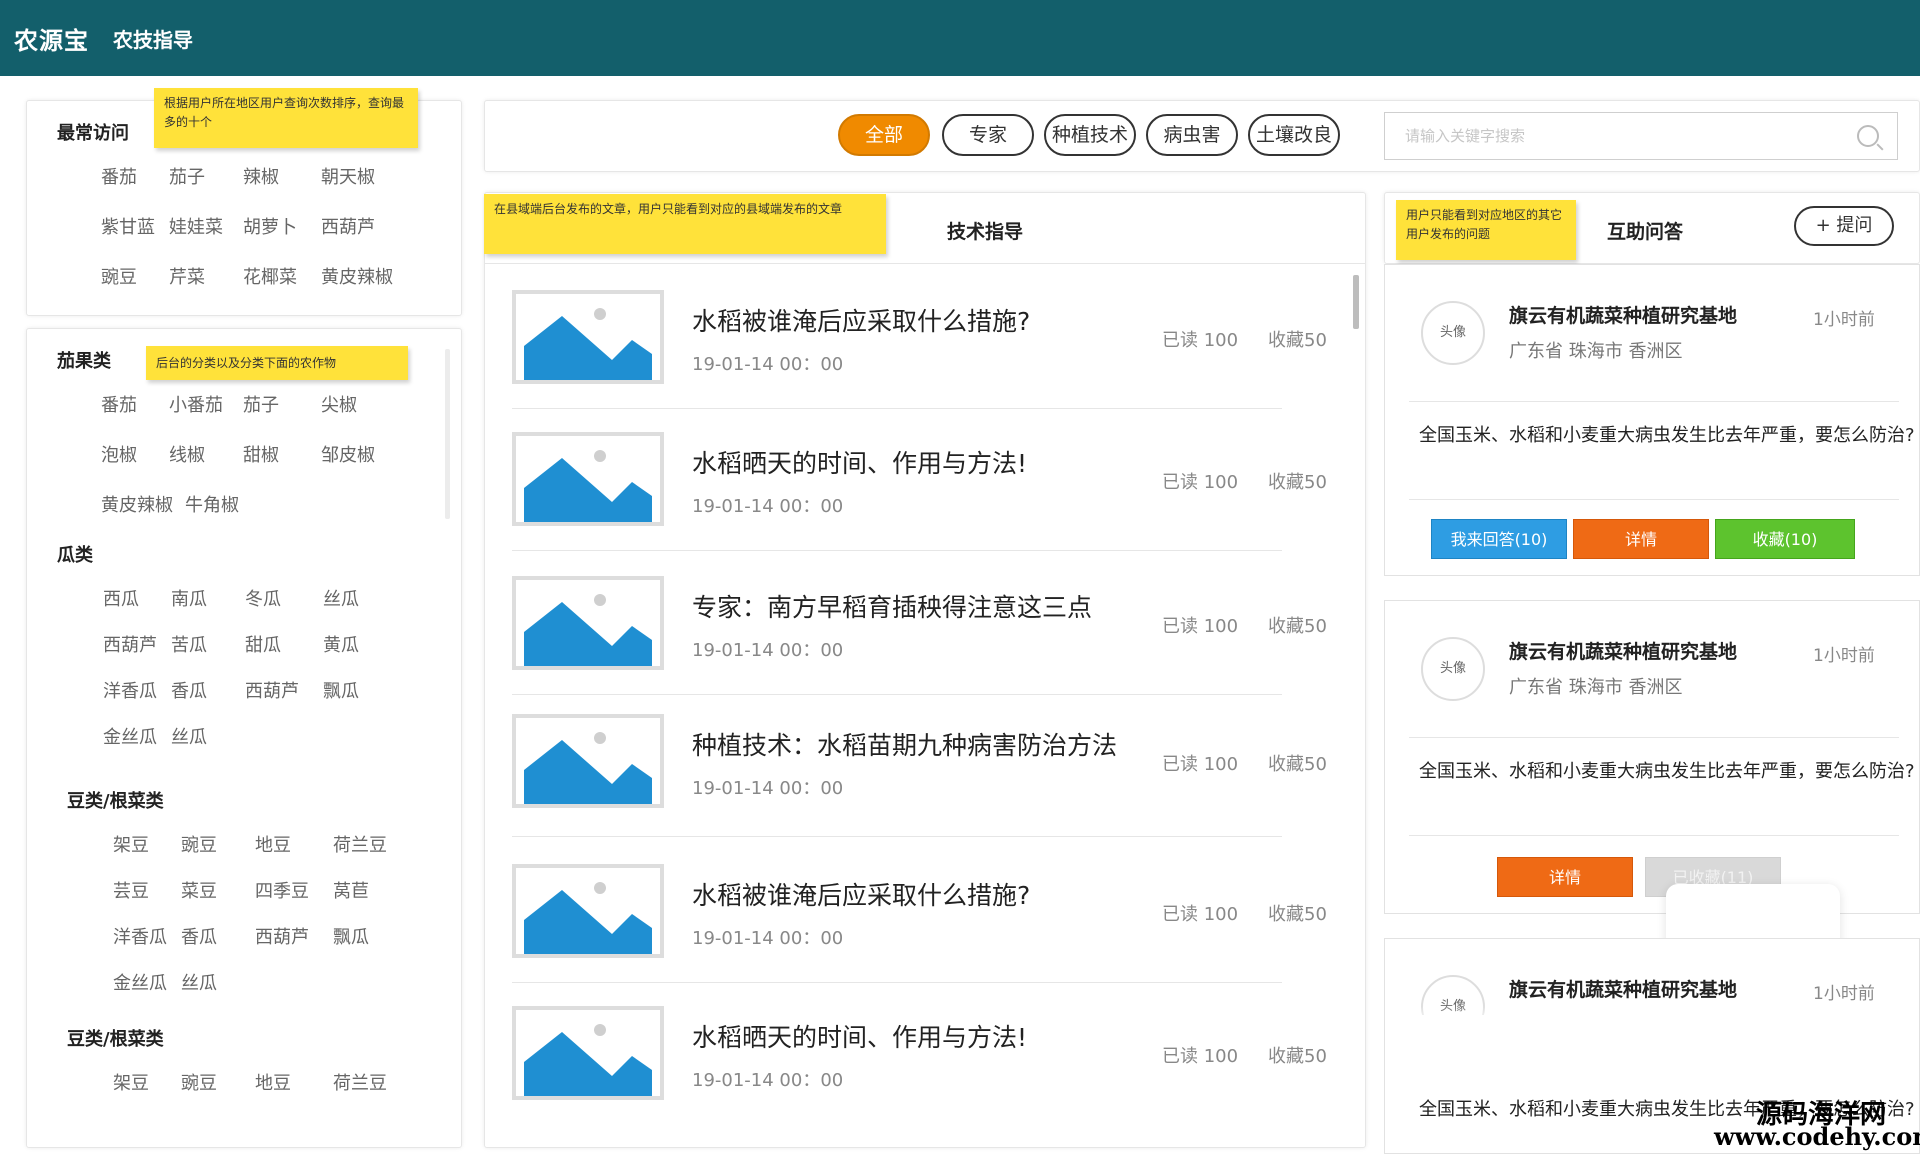 This screenshot has width=1920, height=1154. I want to click on nav-item-agri-guide: 农技指导, so click(153, 38).